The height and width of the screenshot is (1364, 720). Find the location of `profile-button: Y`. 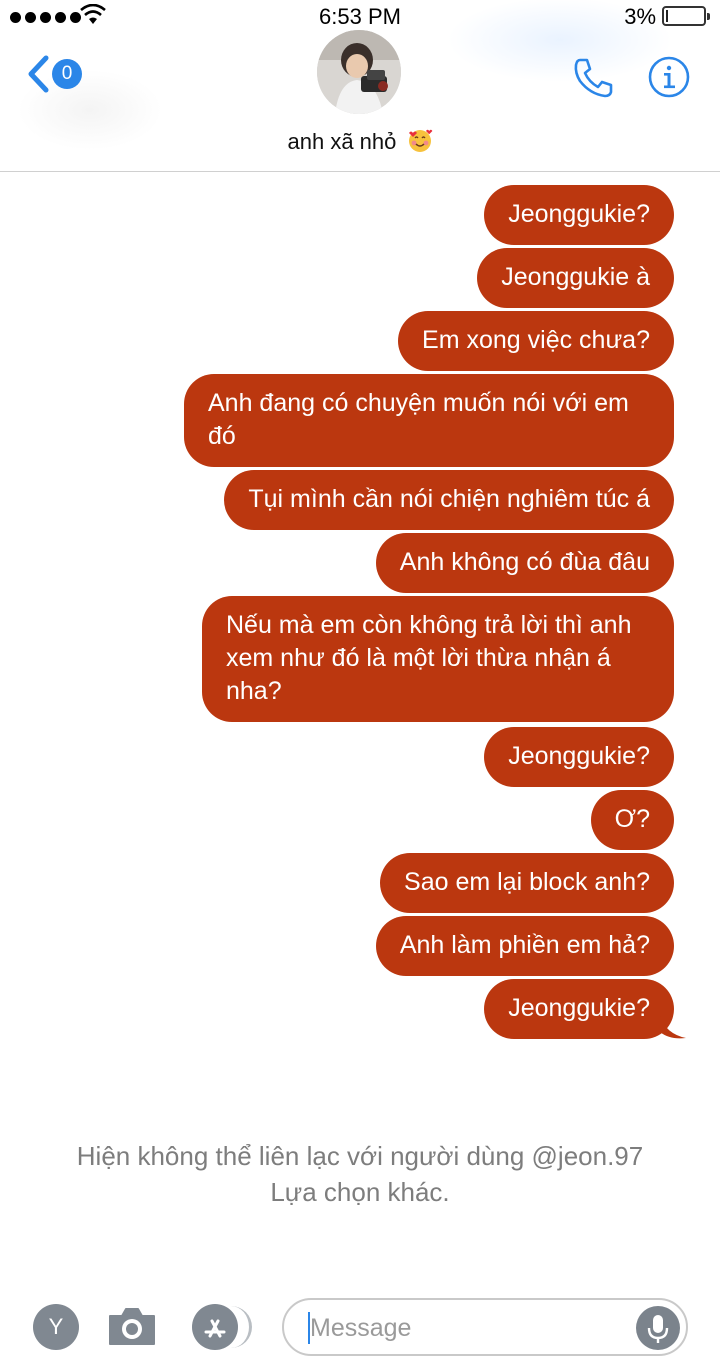

profile-button: Y is located at coordinates (56, 1327).